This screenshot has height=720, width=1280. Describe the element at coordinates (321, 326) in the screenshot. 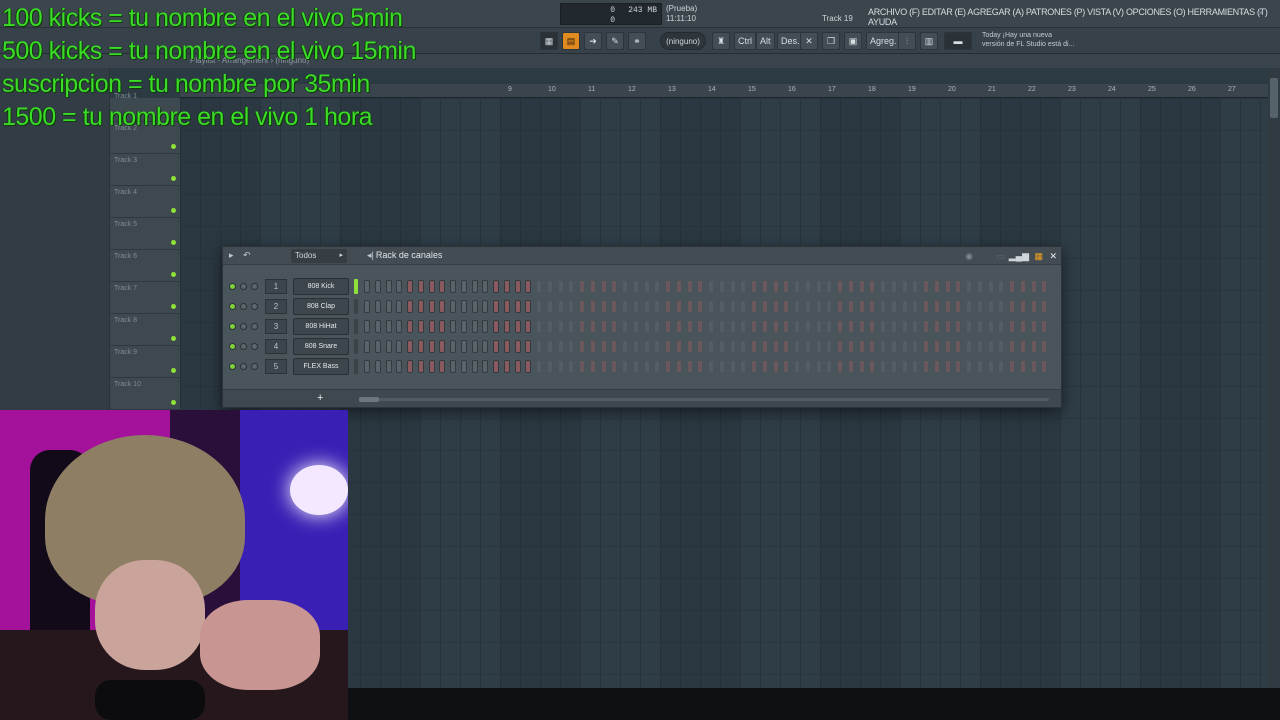

I see `channel-name-button: 808 HiHat` at that location.